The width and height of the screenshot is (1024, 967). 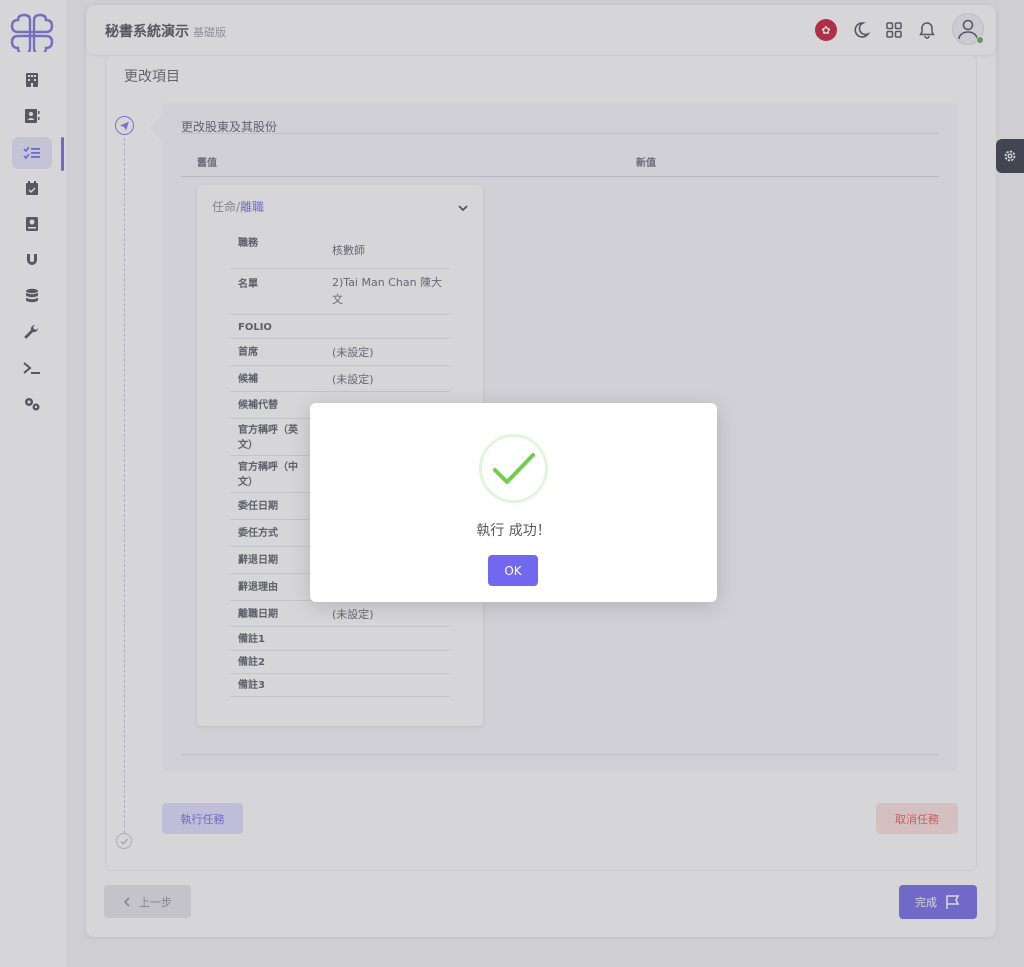 I want to click on success-icon, so click(x=513, y=468).